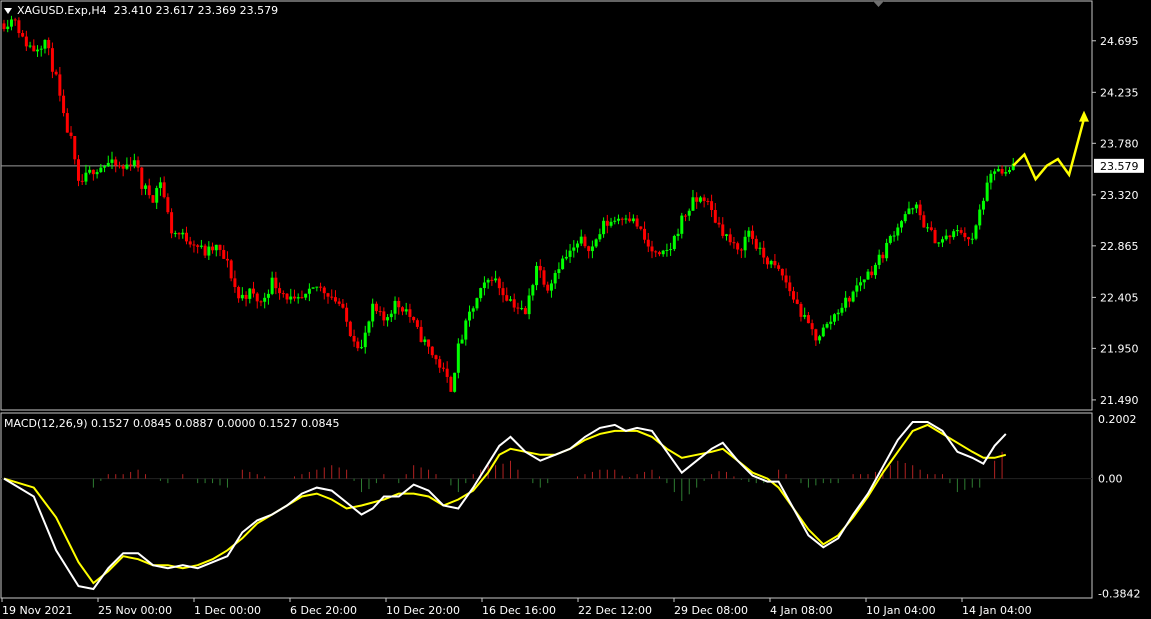 The height and width of the screenshot is (619, 1151). Describe the element at coordinates (1119, 195) in the screenshot. I see `price-tick-label: 23.320` at that location.